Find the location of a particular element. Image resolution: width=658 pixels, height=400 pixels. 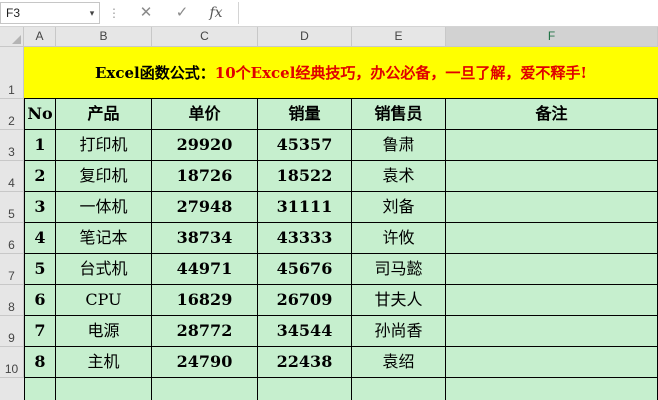

table-cell: 一体机 is located at coordinates (104, 207).